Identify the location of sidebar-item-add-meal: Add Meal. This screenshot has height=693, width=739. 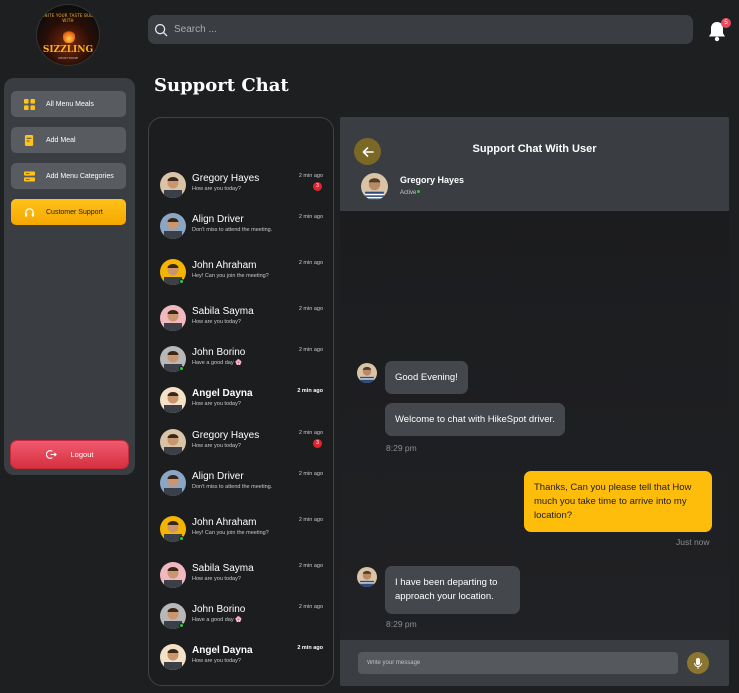
(68, 140).